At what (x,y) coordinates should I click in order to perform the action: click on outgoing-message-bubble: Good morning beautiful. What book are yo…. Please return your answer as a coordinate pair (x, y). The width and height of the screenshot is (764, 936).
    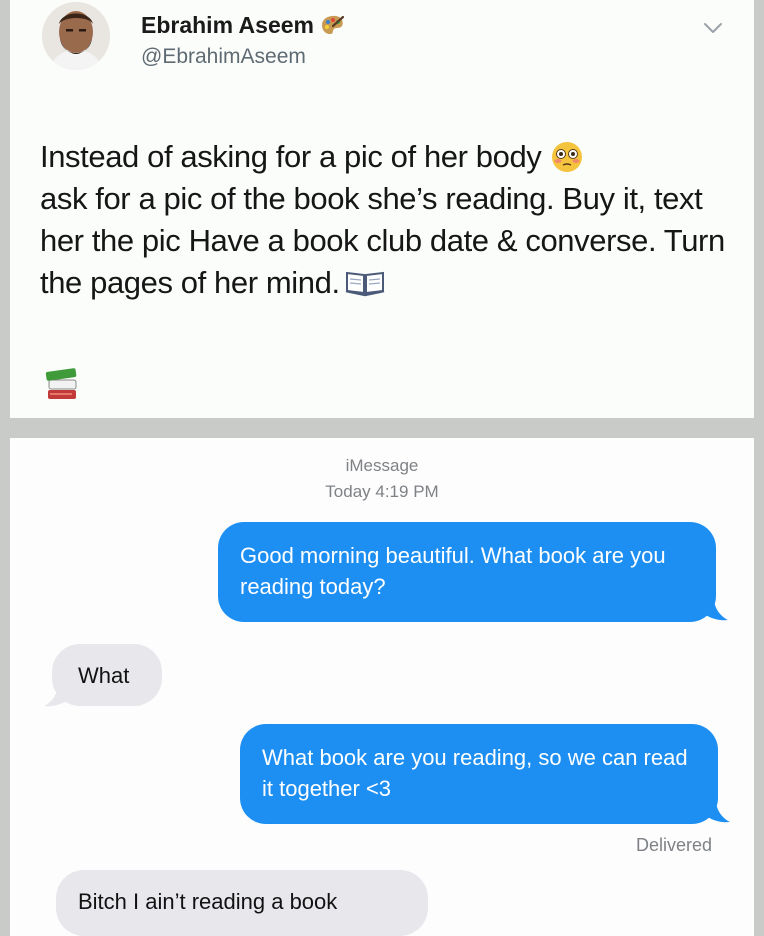
    Looking at the image, I should click on (467, 572).